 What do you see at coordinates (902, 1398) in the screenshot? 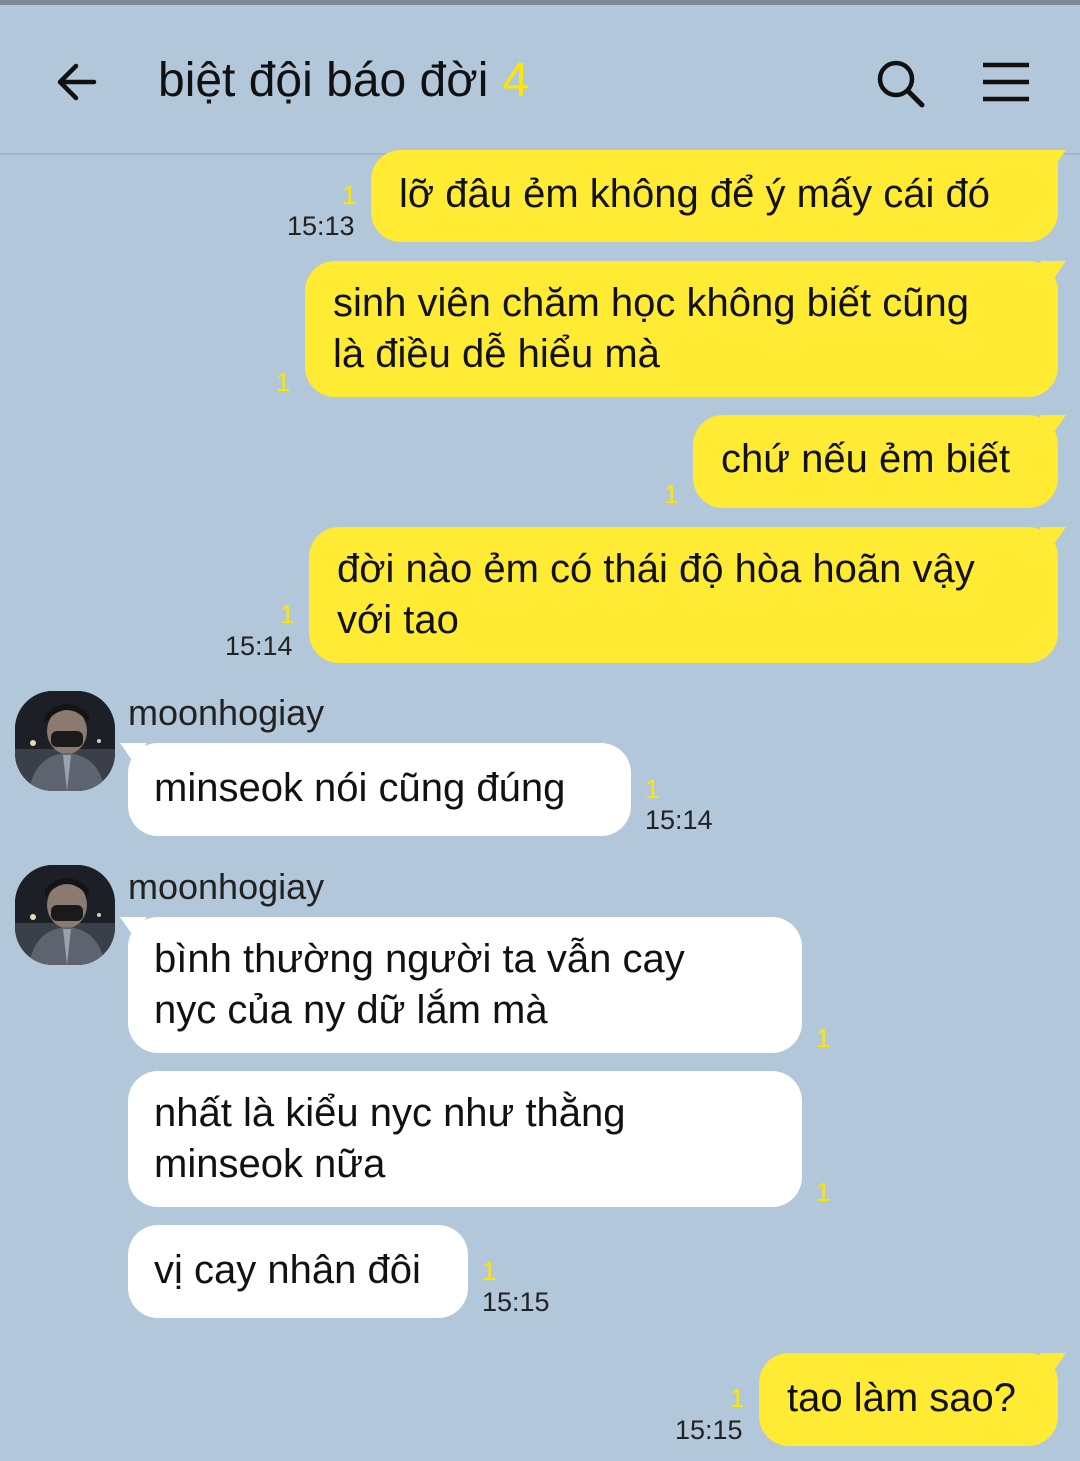
I see `message-text: tao làm sao?` at bounding box center [902, 1398].